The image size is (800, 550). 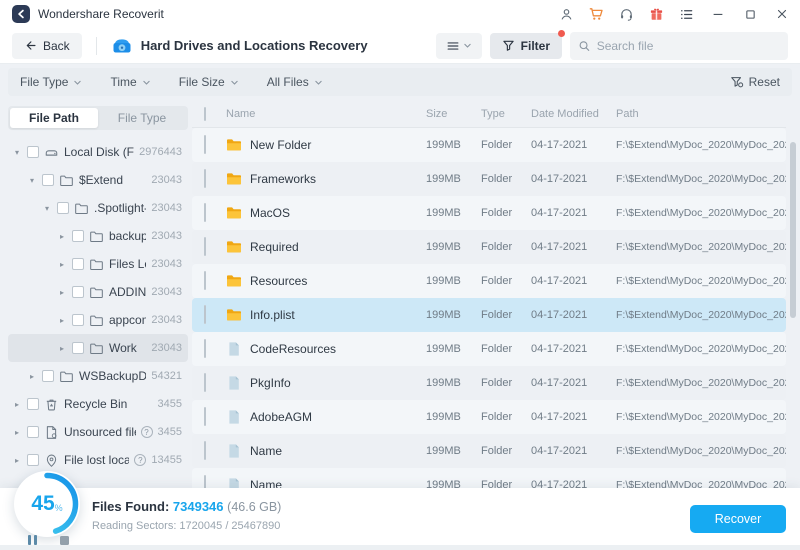 I want to click on filter-dropdown-file-size: File Size, so click(x=209, y=82).